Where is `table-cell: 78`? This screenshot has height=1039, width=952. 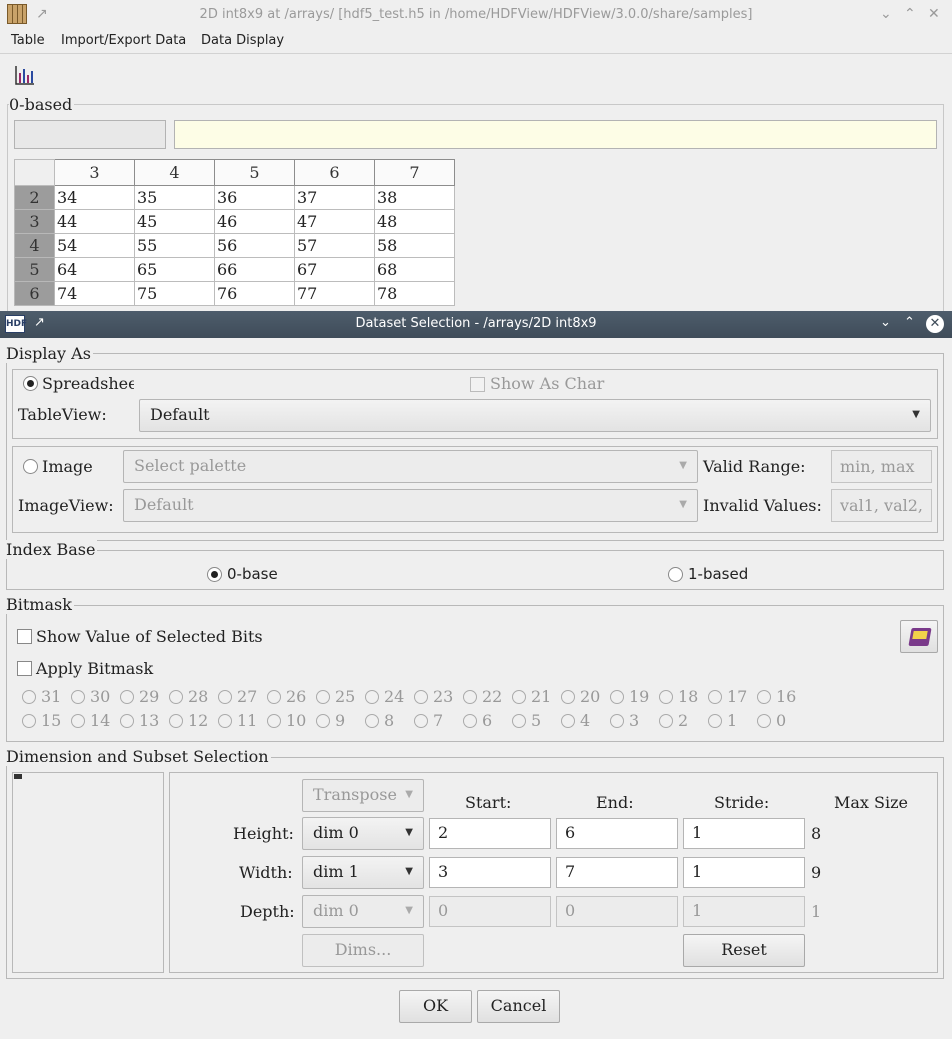
table-cell: 78 is located at coordinates (414, 293).